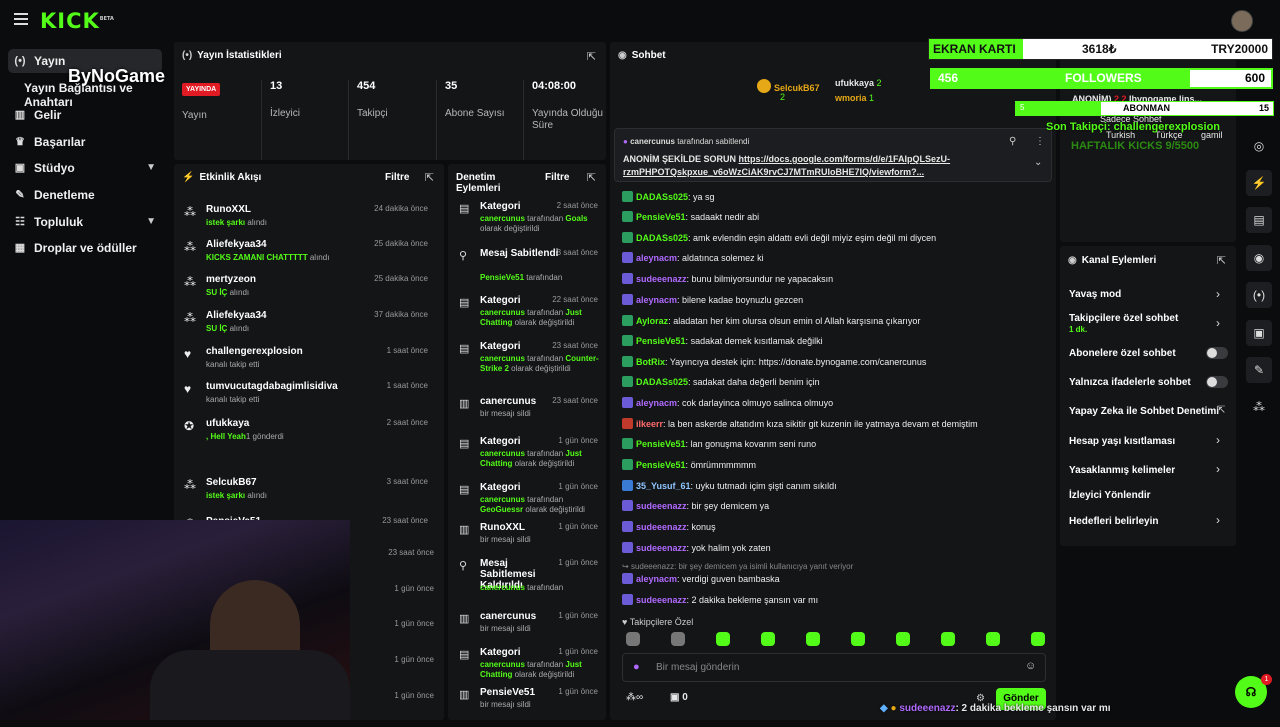  I want to click on action-banned-words: Yasaklanmış kelimeler, so click(1122, 470).